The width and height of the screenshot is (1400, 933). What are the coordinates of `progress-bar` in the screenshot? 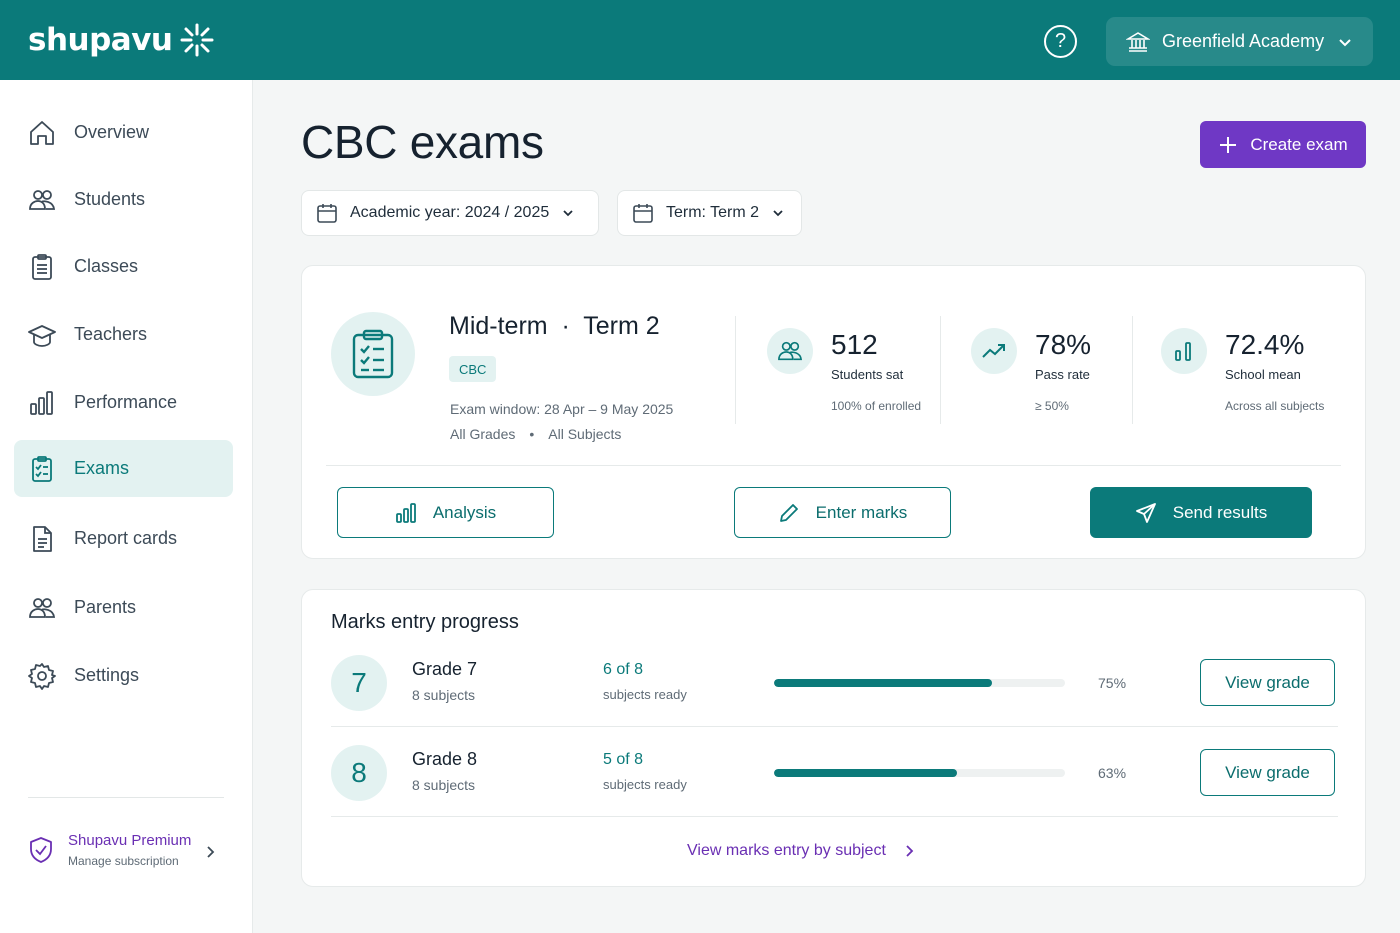 It's located at (919, 683).